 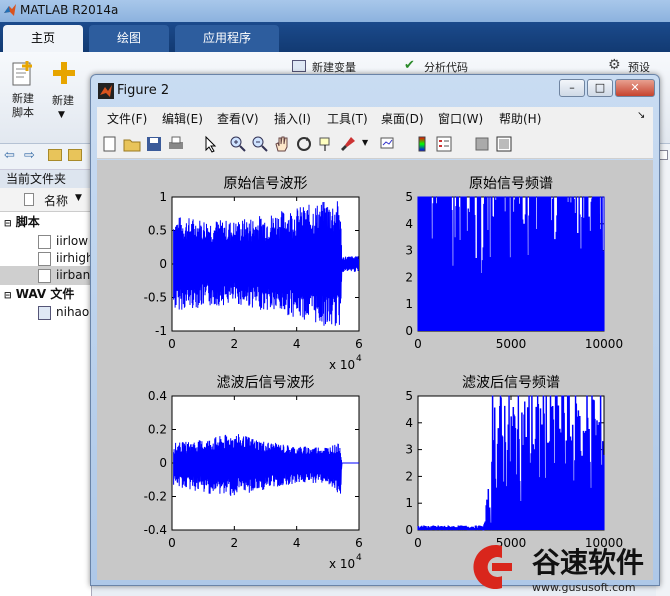 What do you see at coordinates (511, 383) in the screenshot?
I see `chart-title: 滤波后信号频谱` at bounding box center [511, 383].